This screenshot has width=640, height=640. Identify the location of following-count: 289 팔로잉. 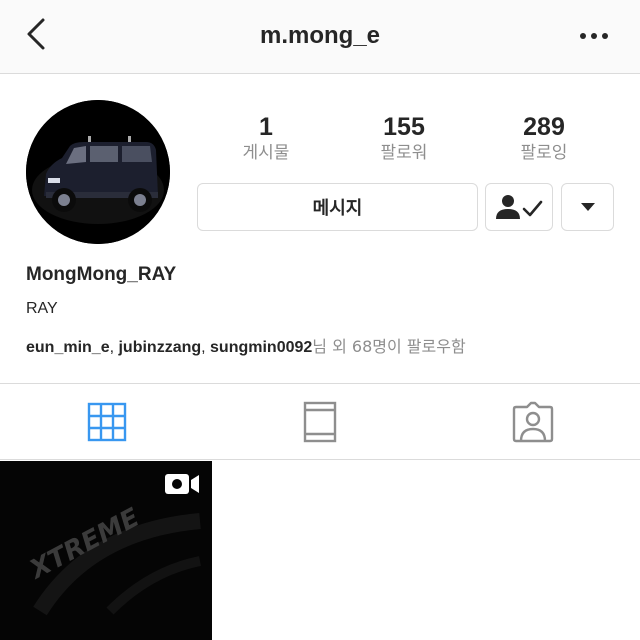
(544, 138).